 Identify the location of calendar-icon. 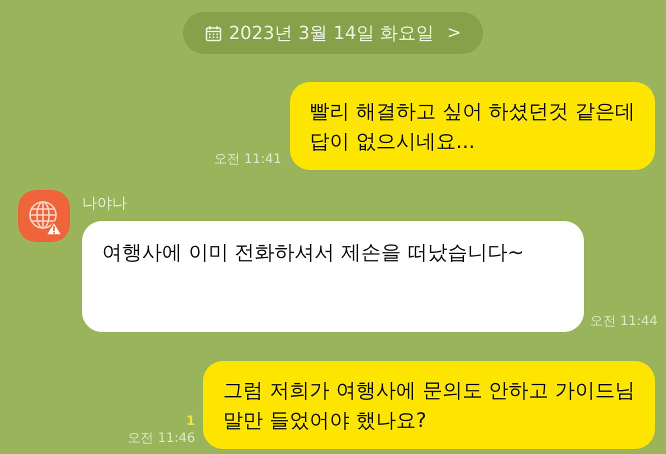
(213, 33).